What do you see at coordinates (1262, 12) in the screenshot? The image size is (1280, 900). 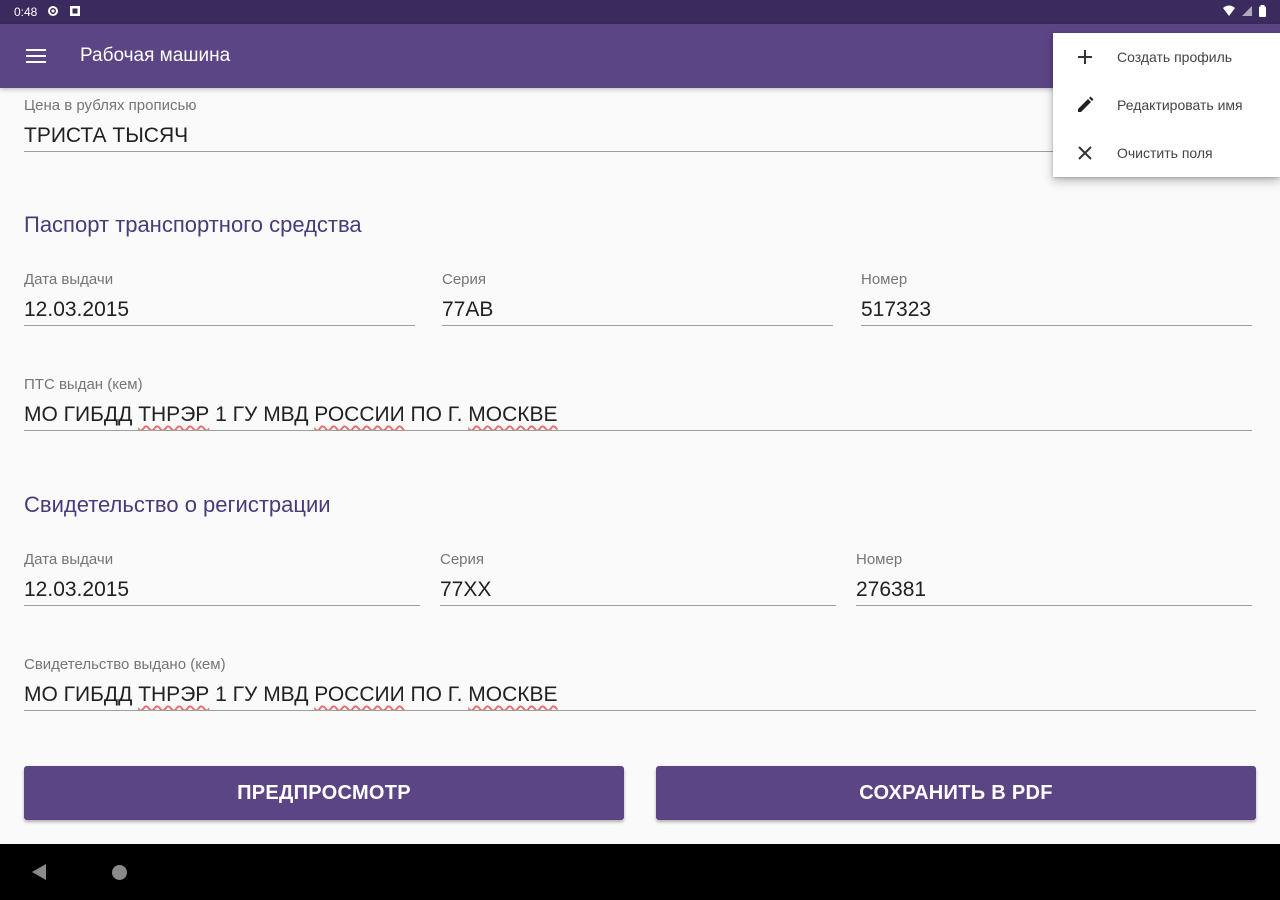 I see `battery-icon` at bounding box center [1262, 12].